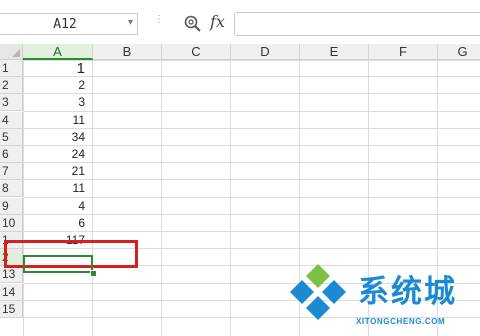 The image size is (480, 336). Describe the element at coordinates (403, 52) in the screenshot. I see `column-header-f: F` at that location.